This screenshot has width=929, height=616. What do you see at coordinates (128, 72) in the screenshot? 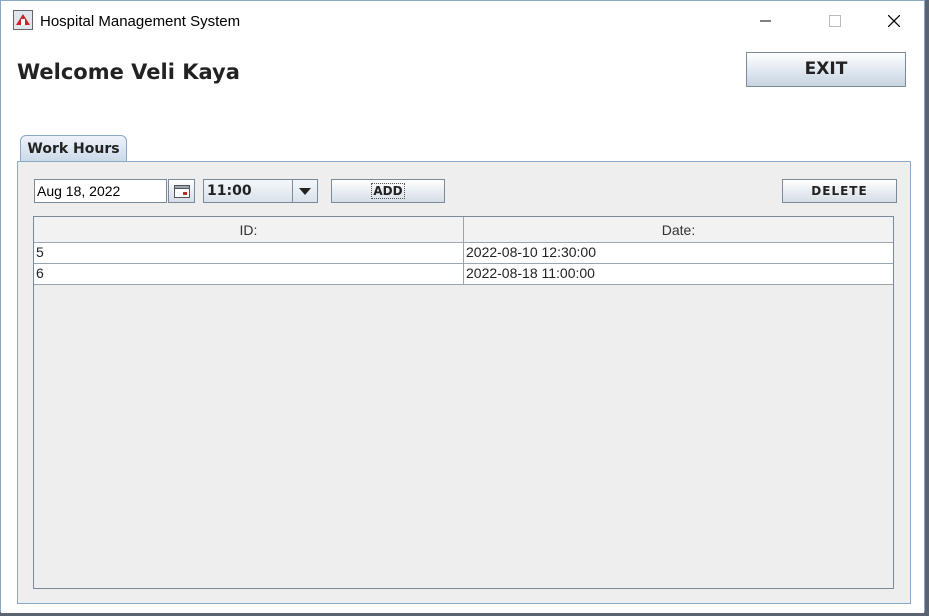
I see `welcome-heading: Welcome Veli Kaya` at bounding box center [128, 72].